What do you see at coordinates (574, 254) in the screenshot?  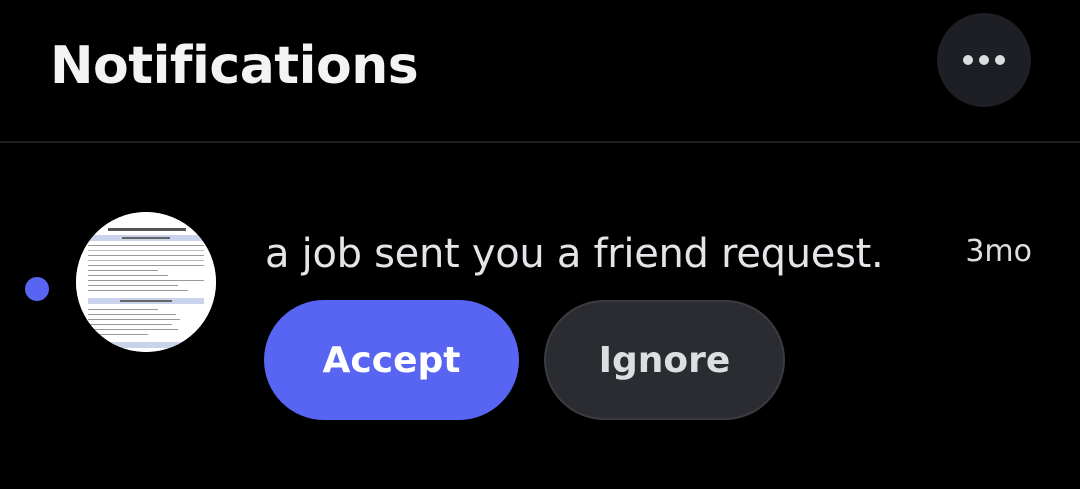 I see `notification-message: a job sent you a friend request.` at bounding box center [574, 254].